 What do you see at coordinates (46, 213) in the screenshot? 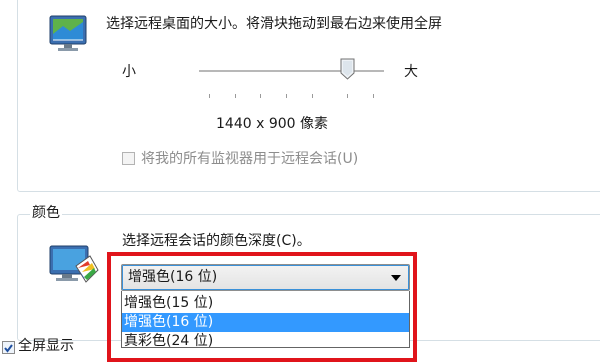
I see `colors-section-label: 颜色` at bounding box center [46, 213].